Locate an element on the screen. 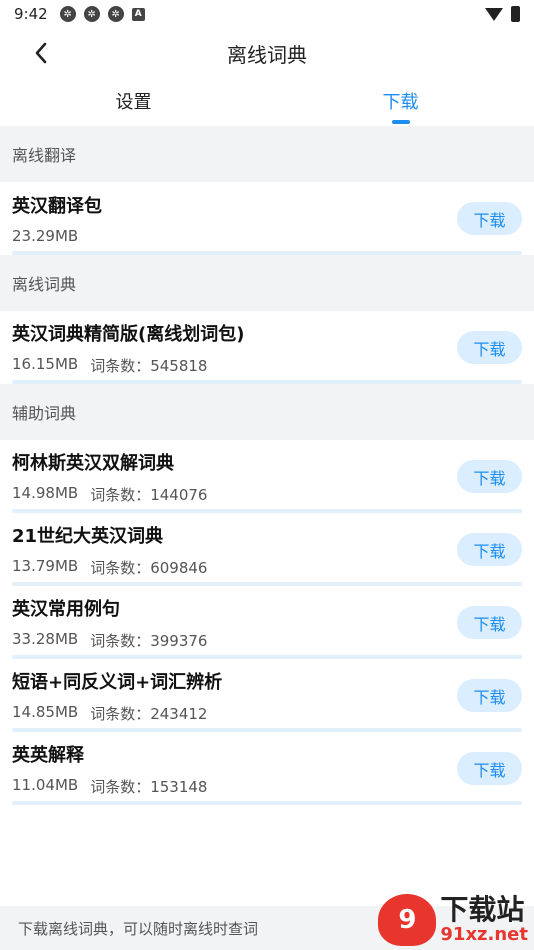  tab-label: 设置 is located at coordinates (133, 102).